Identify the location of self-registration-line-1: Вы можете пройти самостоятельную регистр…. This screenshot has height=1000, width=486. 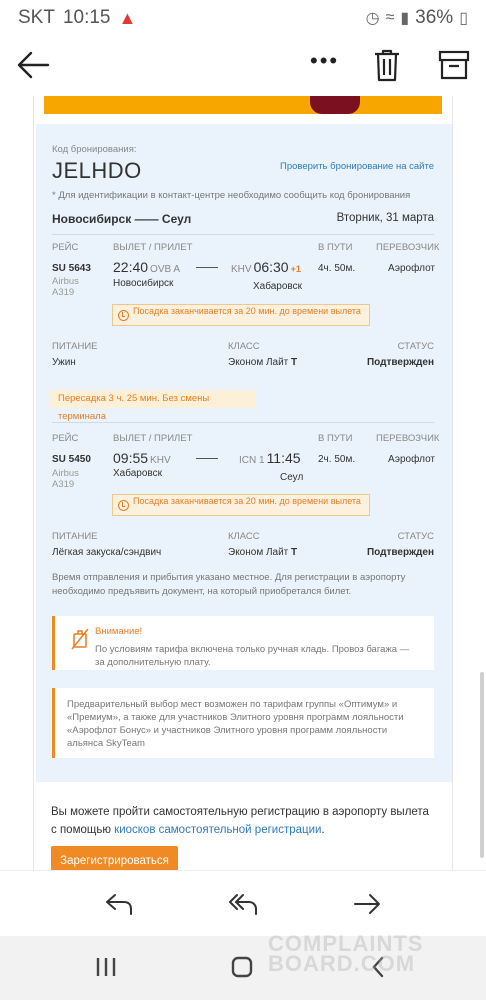
(240, 812).